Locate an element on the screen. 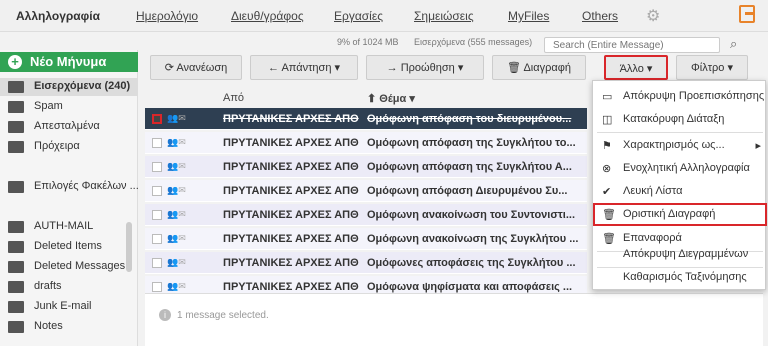 The height and width of the screenshot is (346, 768). menu-divider is located at coordinates (680, 132).